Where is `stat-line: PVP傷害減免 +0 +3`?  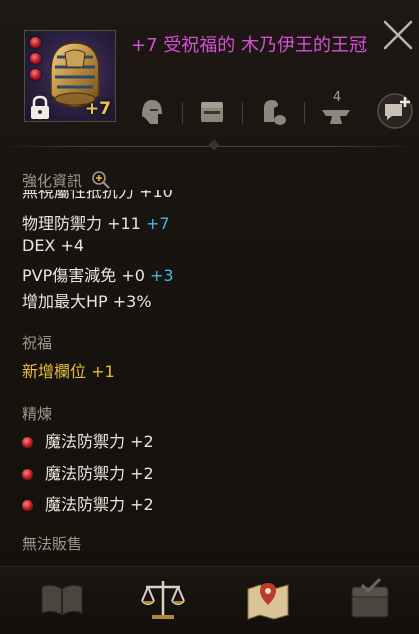 stat-line: PVP傷害減免 +0 +3 is located at coordinates (98, 275).